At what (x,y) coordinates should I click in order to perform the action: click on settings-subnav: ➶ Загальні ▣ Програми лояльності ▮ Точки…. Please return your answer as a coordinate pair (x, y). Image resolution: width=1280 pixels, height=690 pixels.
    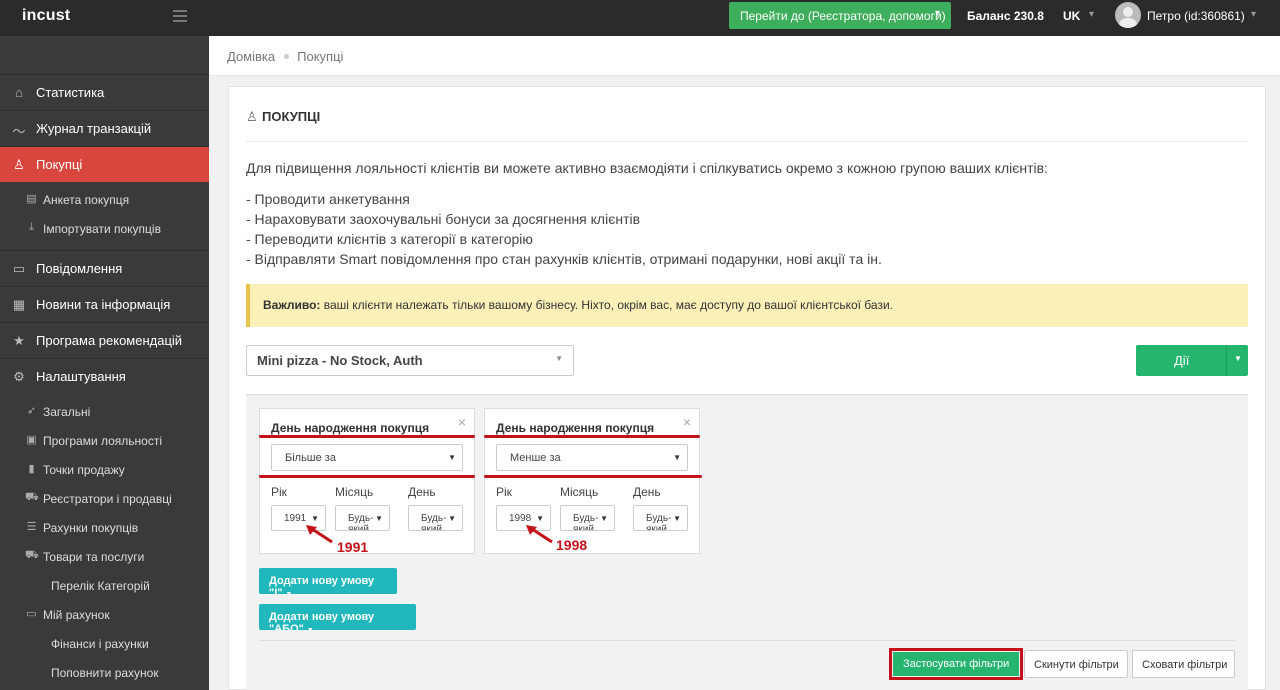
    Looking at the image, I should click on (104, 542).